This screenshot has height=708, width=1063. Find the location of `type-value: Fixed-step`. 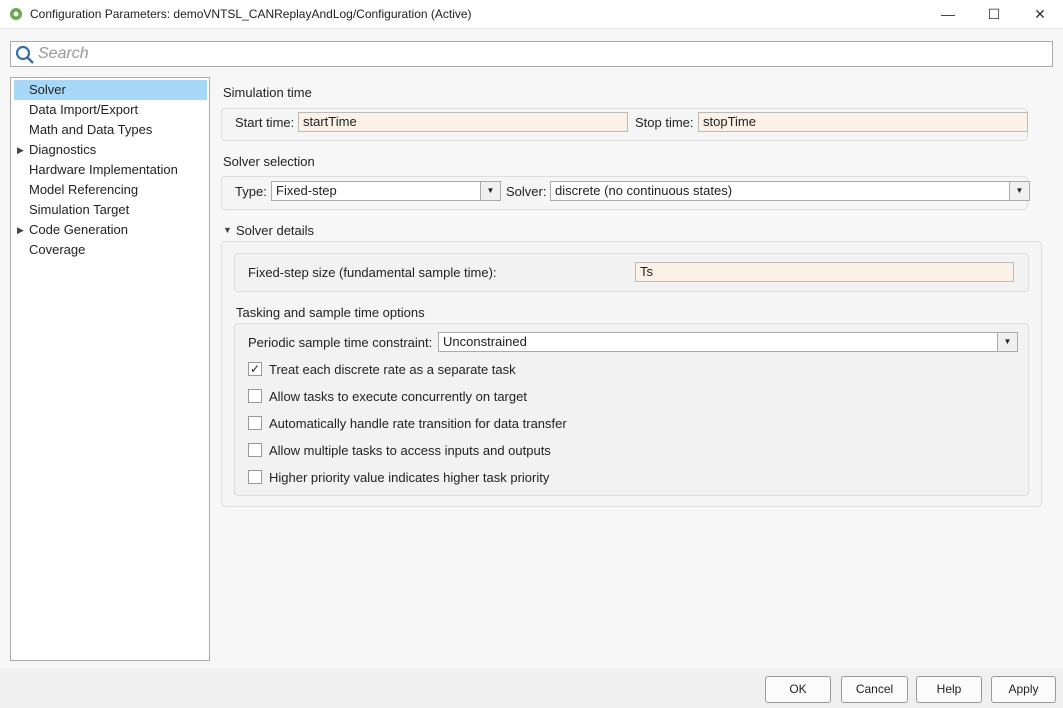

type-value: Fixed-step is located at coordinates (306, 190).